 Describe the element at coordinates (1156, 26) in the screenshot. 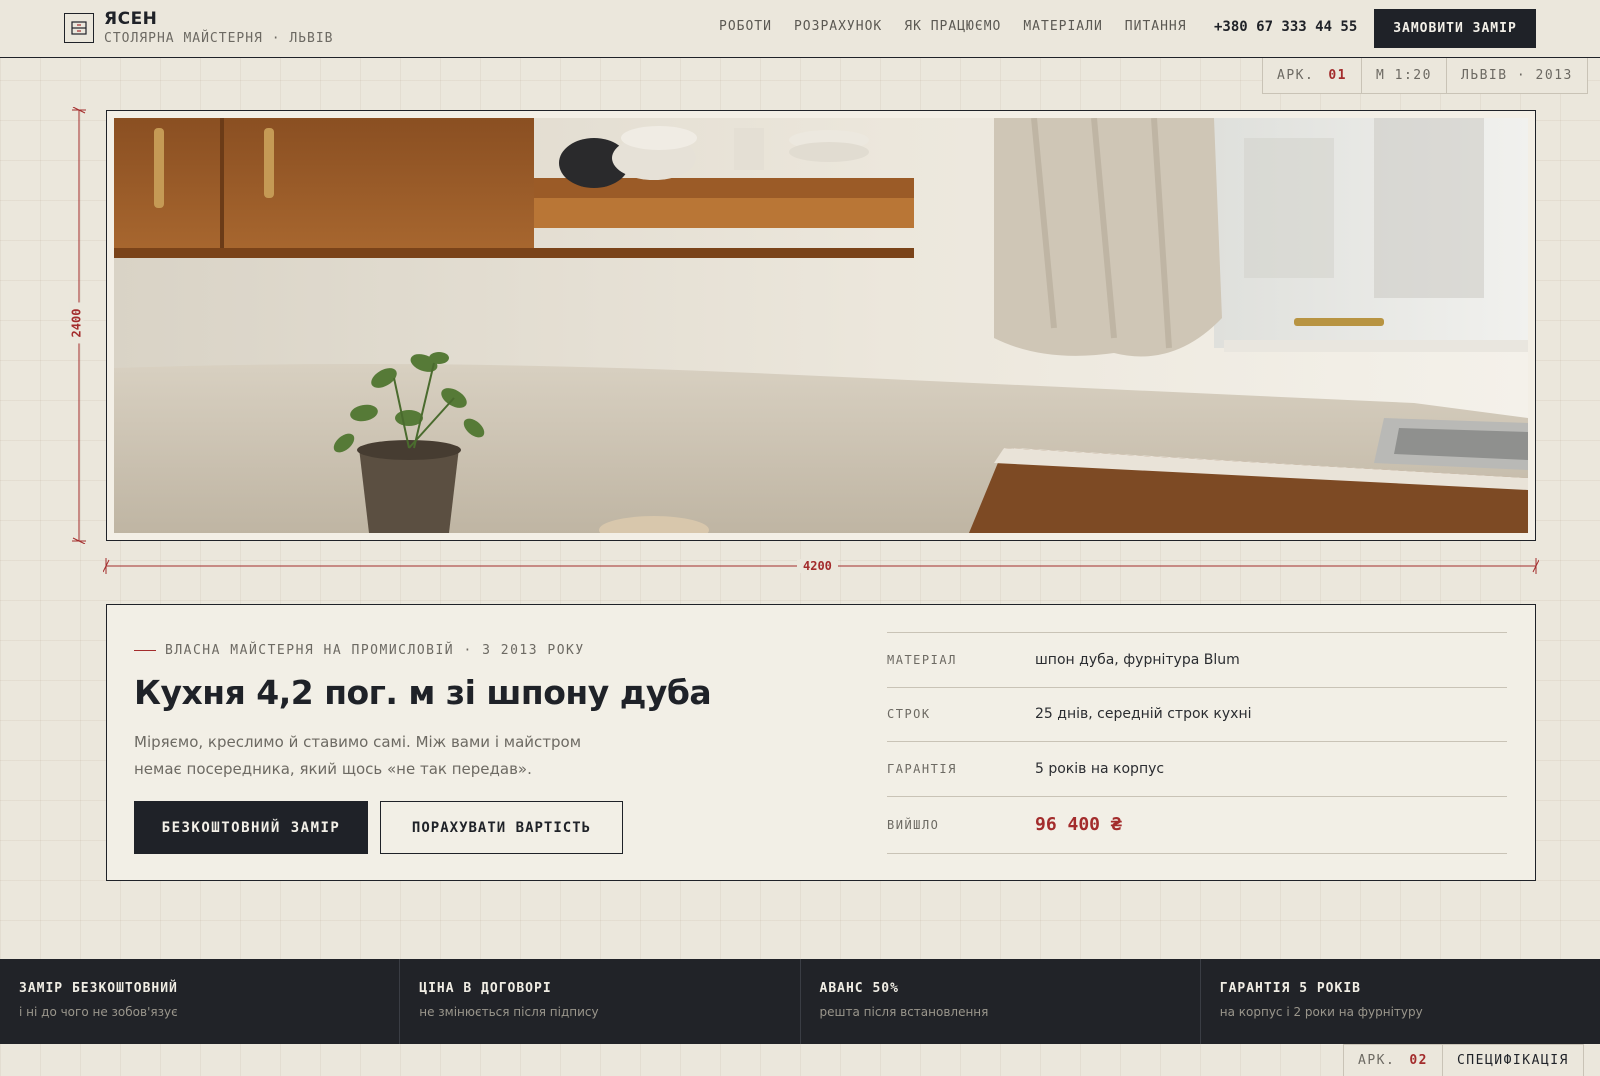

I see `nav-item-faq: ПИТАННЯ` at that location.